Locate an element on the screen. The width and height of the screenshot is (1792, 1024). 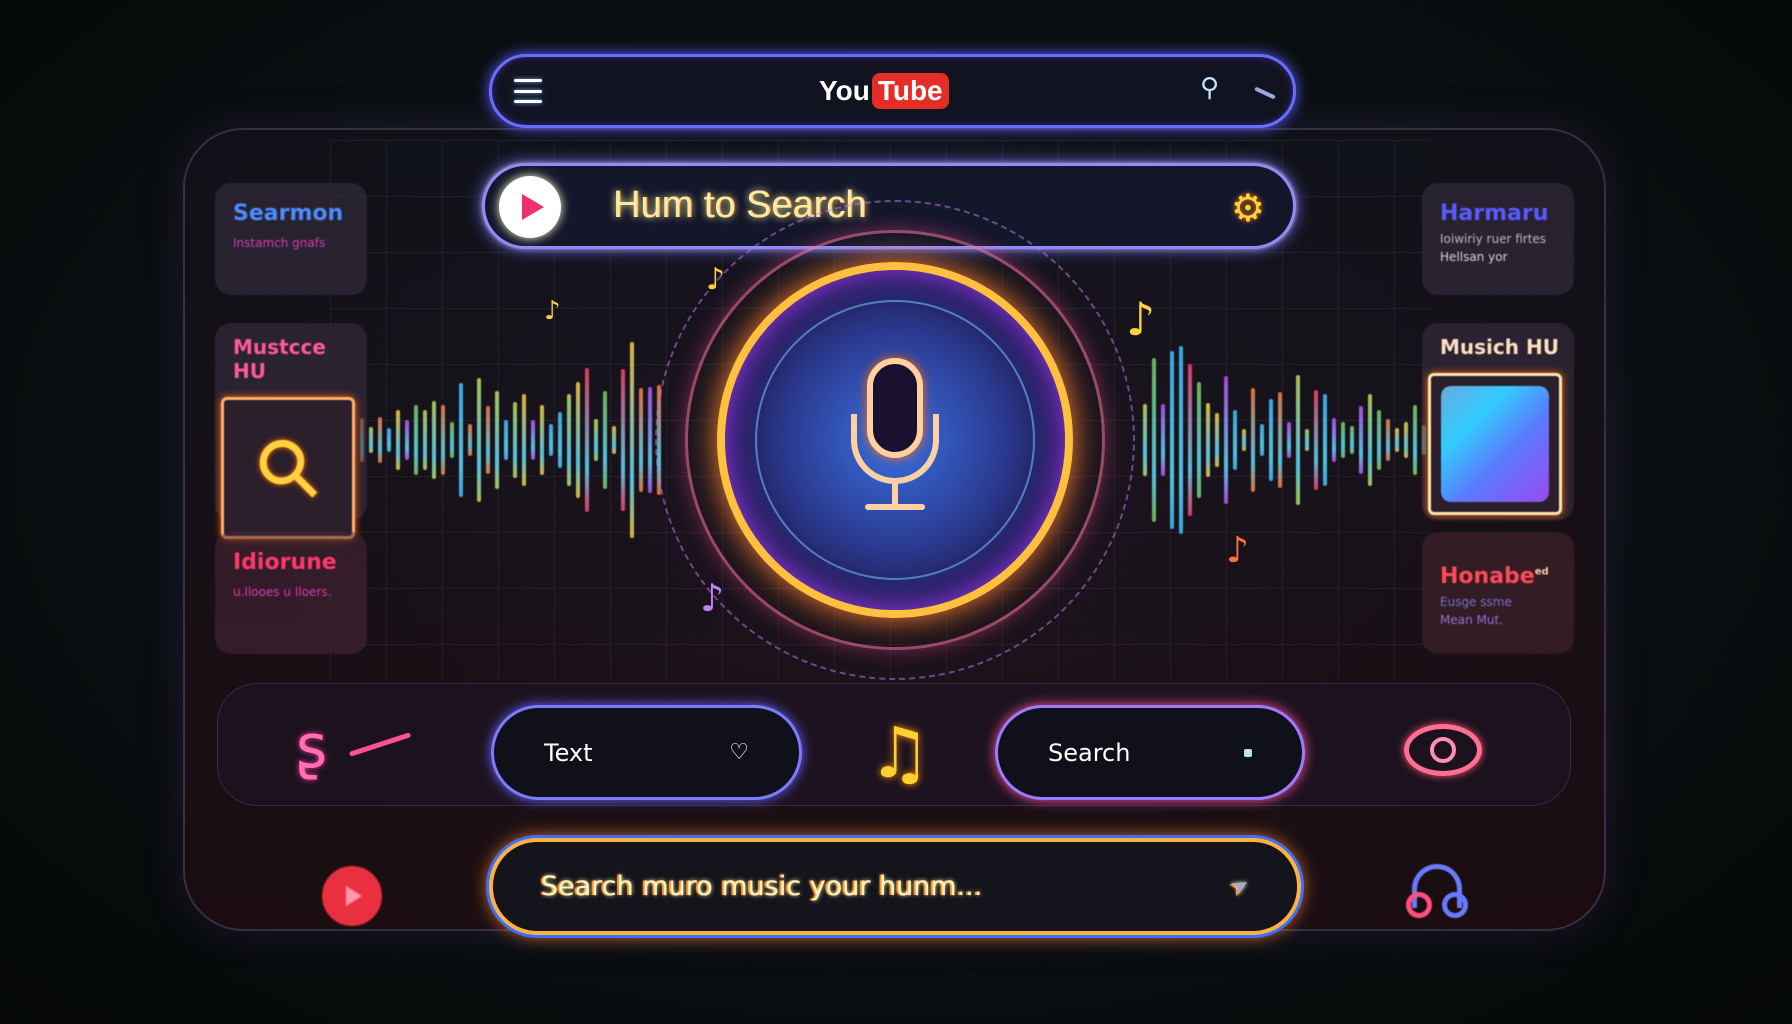
left-card-1: Searmon Instamch gnafs is located at coordinates (291, 239).